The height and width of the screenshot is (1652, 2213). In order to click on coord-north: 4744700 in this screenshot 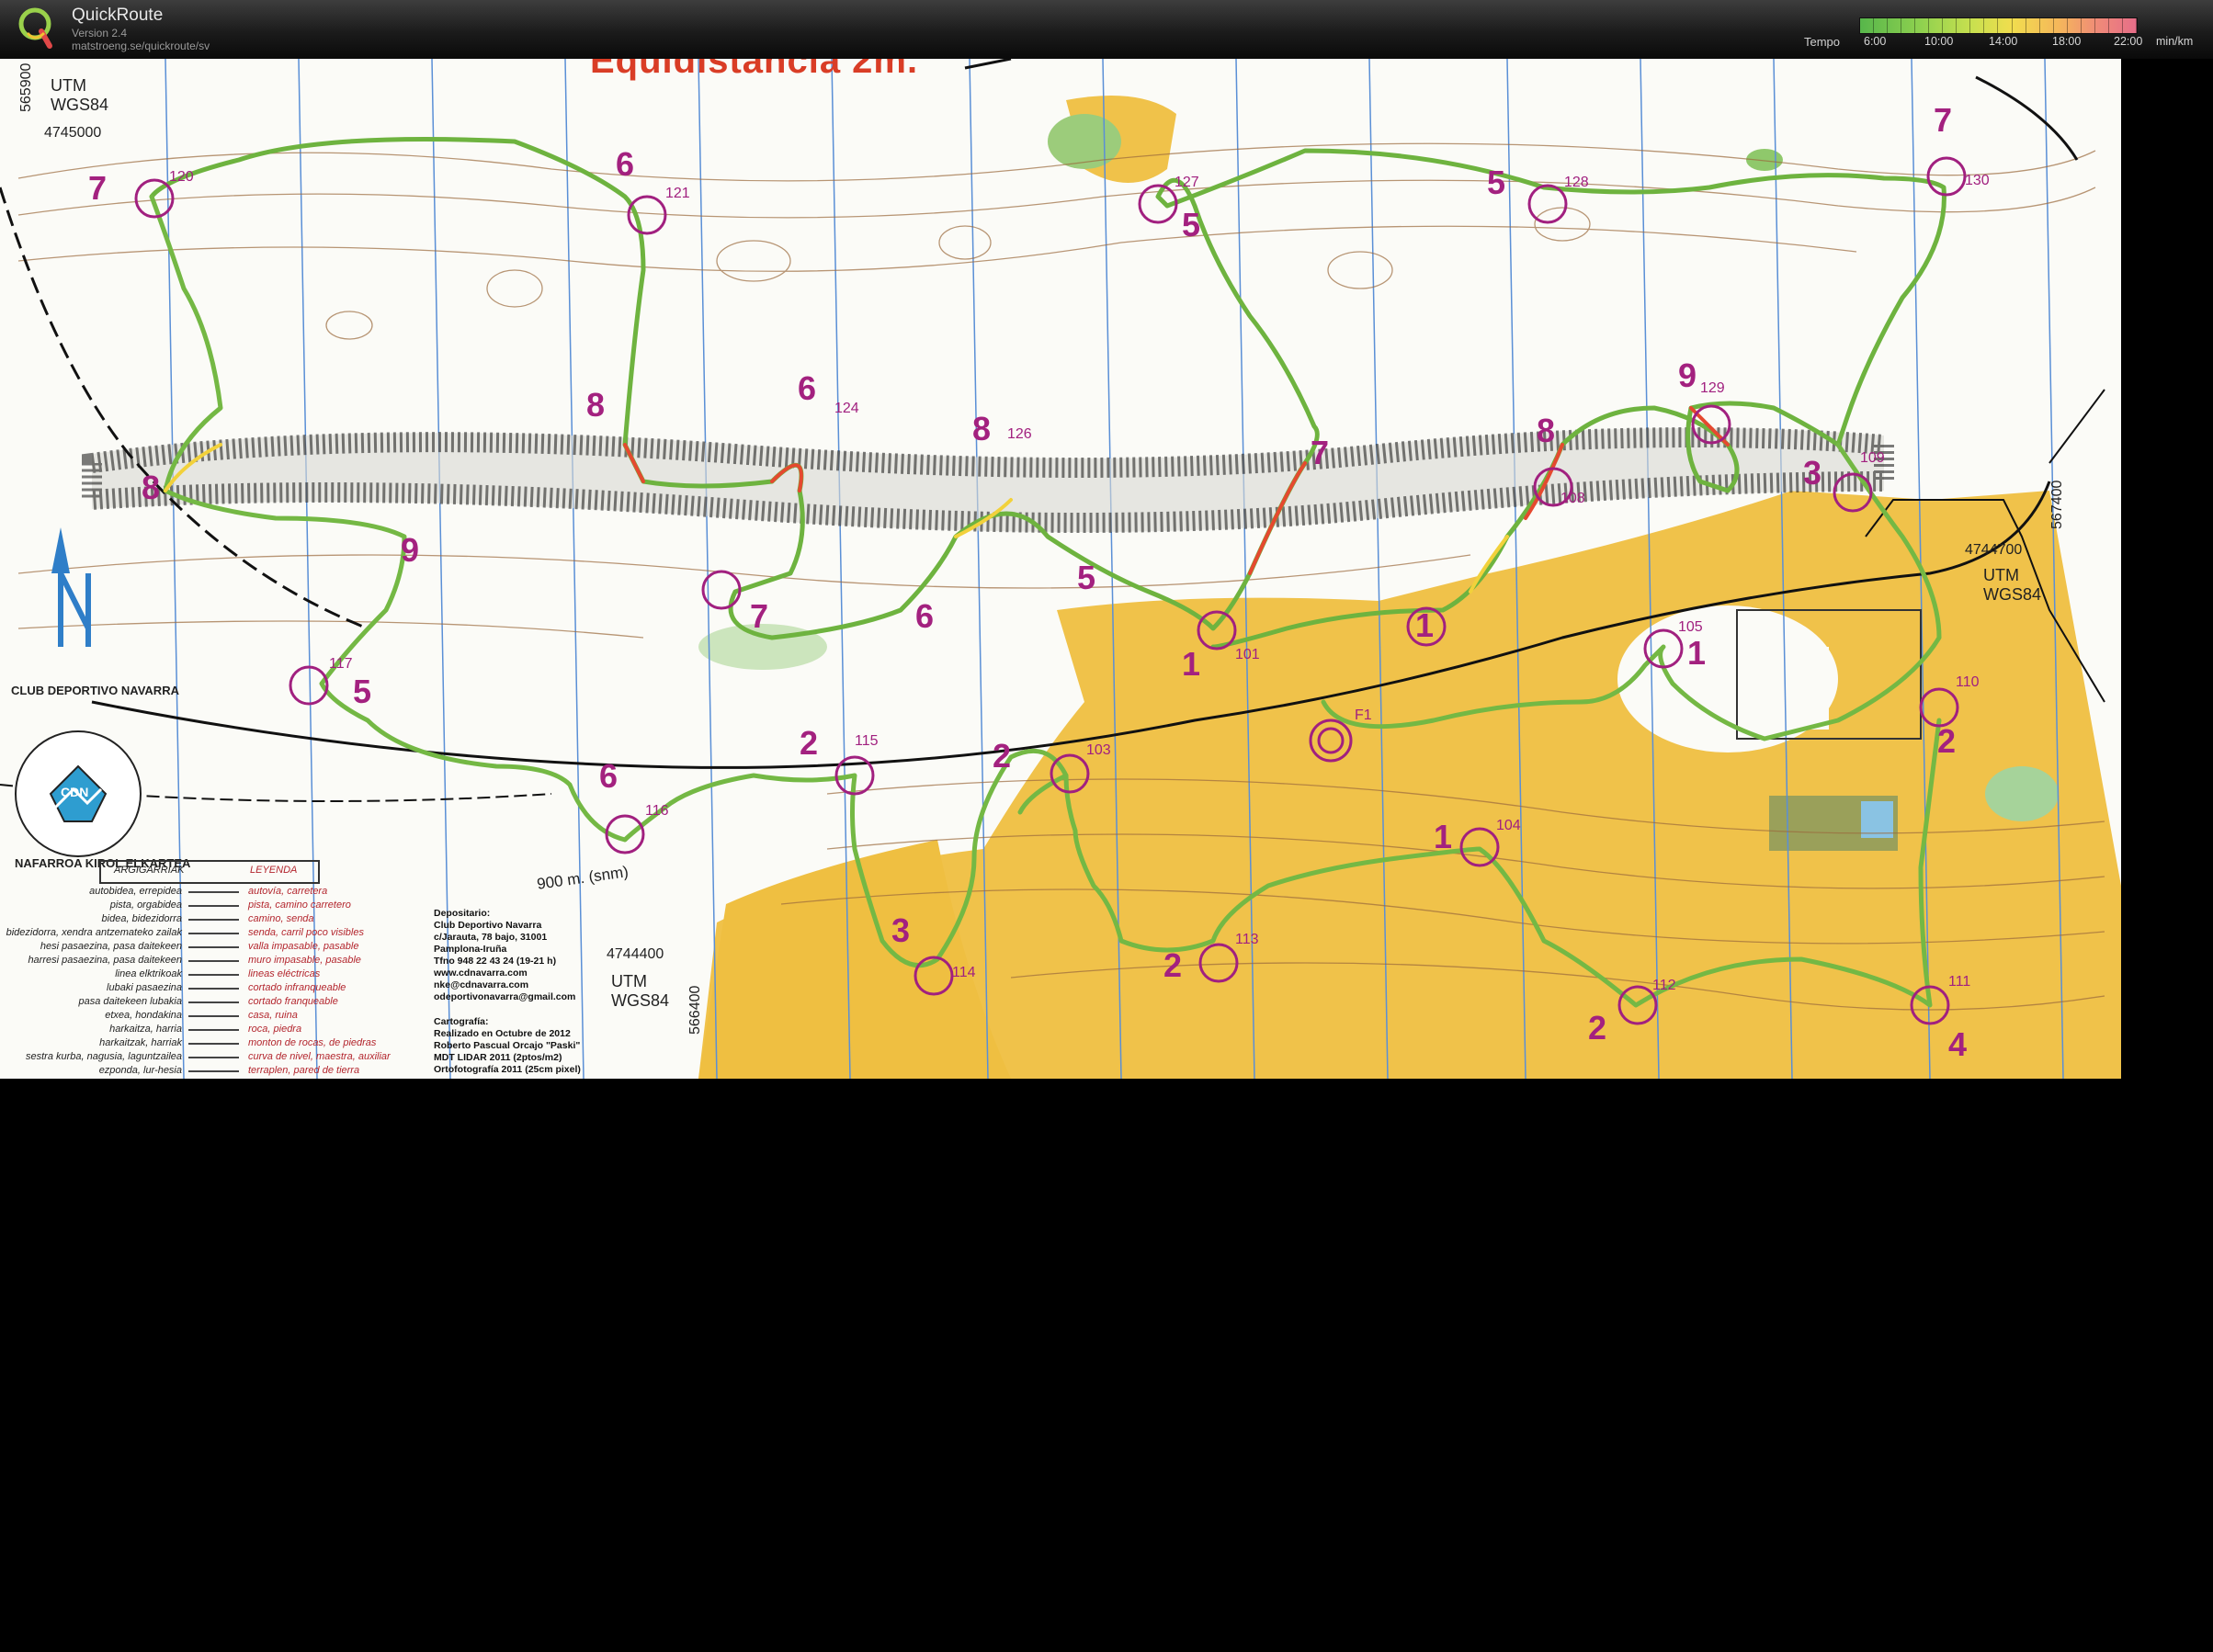, I will do `click(1994, 550)`.